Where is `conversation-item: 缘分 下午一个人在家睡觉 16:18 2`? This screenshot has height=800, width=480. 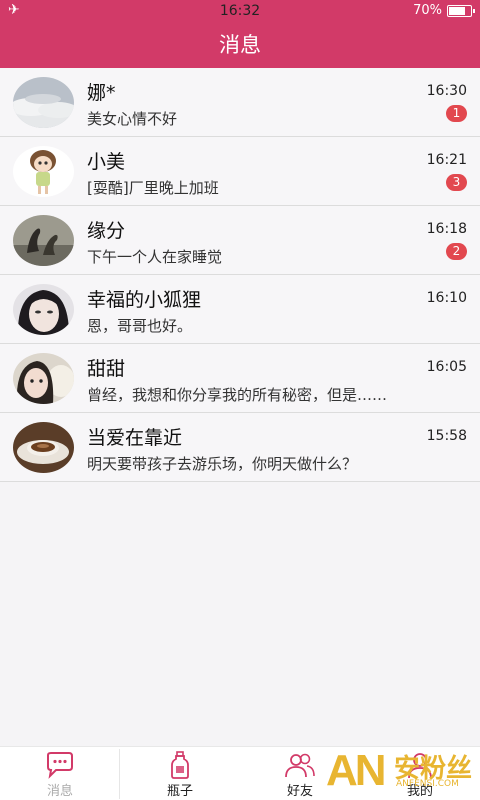 conversation-item: 缘分 下午一个人在家睡觉 16:18 2 is located at coordinates (240, 240).